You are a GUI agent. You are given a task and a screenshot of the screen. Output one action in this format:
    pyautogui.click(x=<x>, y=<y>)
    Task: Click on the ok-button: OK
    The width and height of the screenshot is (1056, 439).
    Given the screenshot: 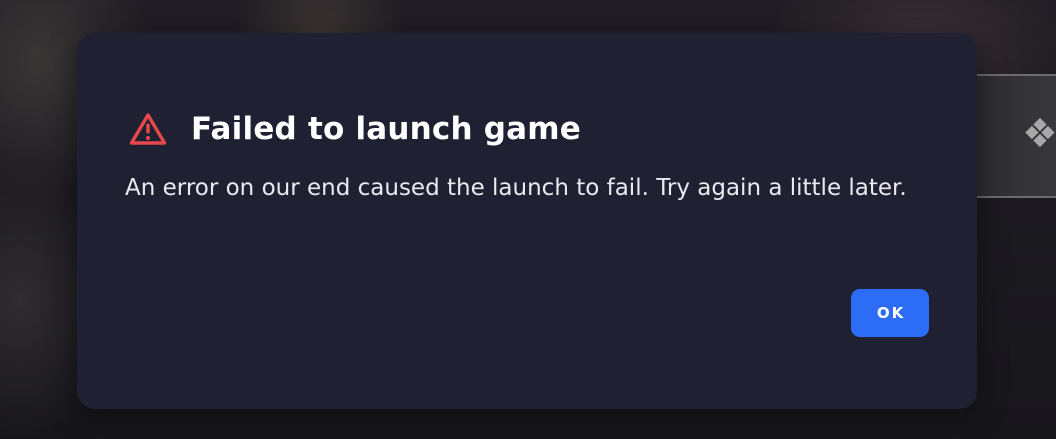 What is the action you would take?
    pyautogui.click(x=890, y=313)
    